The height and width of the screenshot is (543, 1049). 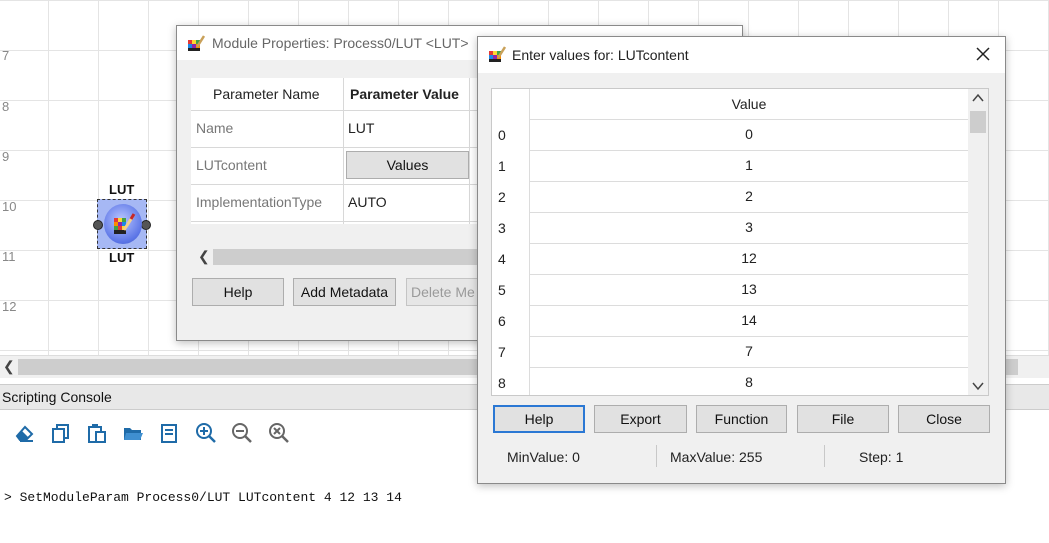 I want to click on input-port, so click(x=98, y=225).